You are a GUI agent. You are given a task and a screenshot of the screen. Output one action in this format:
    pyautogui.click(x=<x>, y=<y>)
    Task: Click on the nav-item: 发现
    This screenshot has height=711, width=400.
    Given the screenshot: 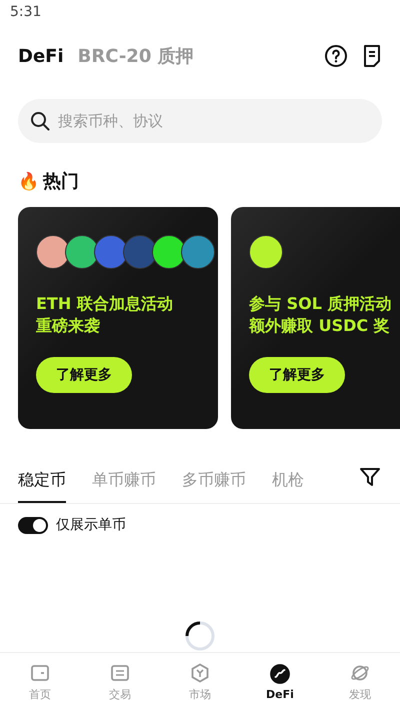 What is the action you would take?
    pyautogui.click(x=360, y=682)
    